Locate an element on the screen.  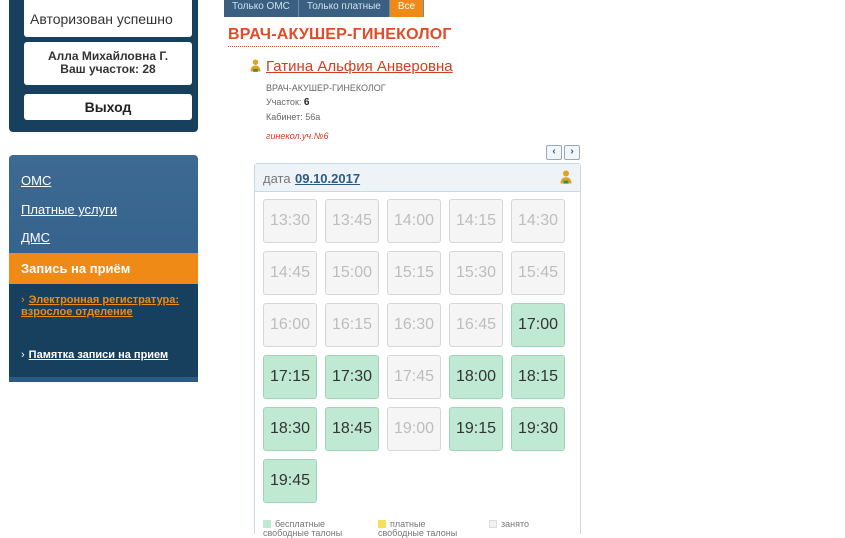
time-slot-busy: 14:00 is located at coordinates (414, 221).